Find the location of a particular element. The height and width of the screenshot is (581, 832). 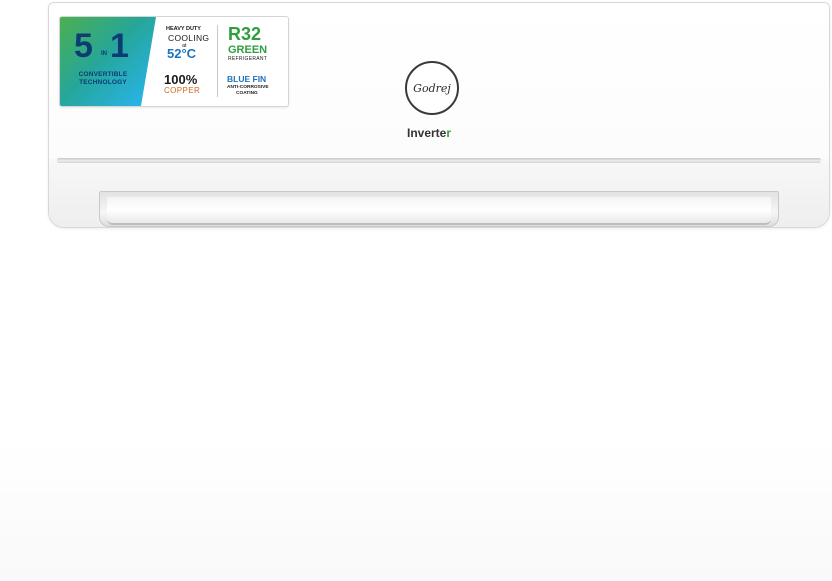

convertible-digit-5: 5 is located at coordinates (83, 46).